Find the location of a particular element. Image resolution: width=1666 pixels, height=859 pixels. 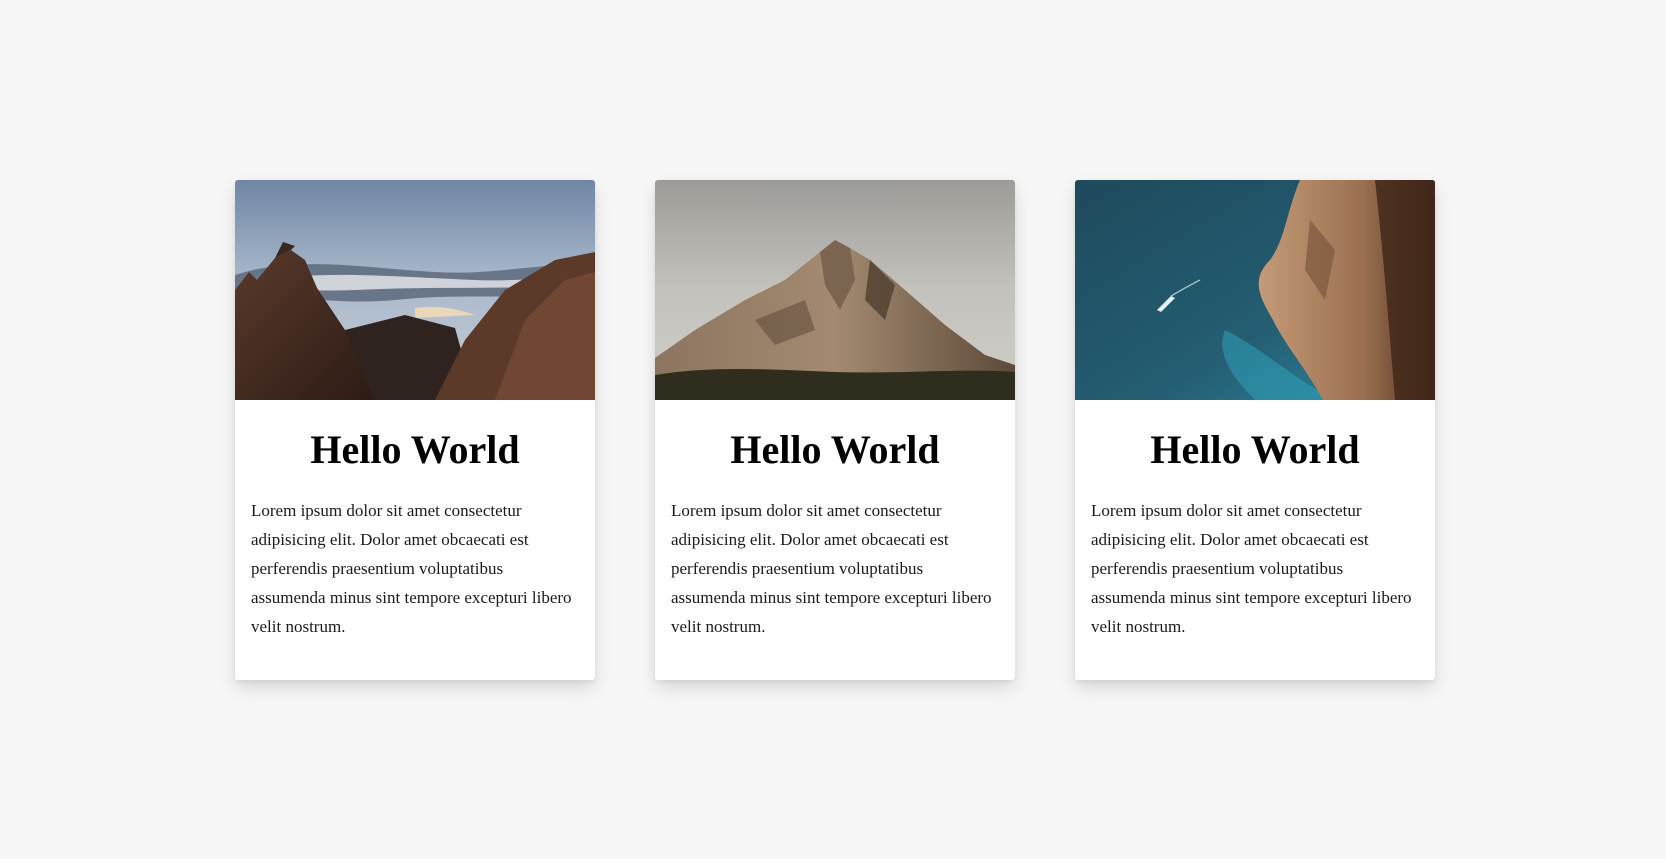

mountain-peaks-clouds-photo is located at coordinates (415, 290).